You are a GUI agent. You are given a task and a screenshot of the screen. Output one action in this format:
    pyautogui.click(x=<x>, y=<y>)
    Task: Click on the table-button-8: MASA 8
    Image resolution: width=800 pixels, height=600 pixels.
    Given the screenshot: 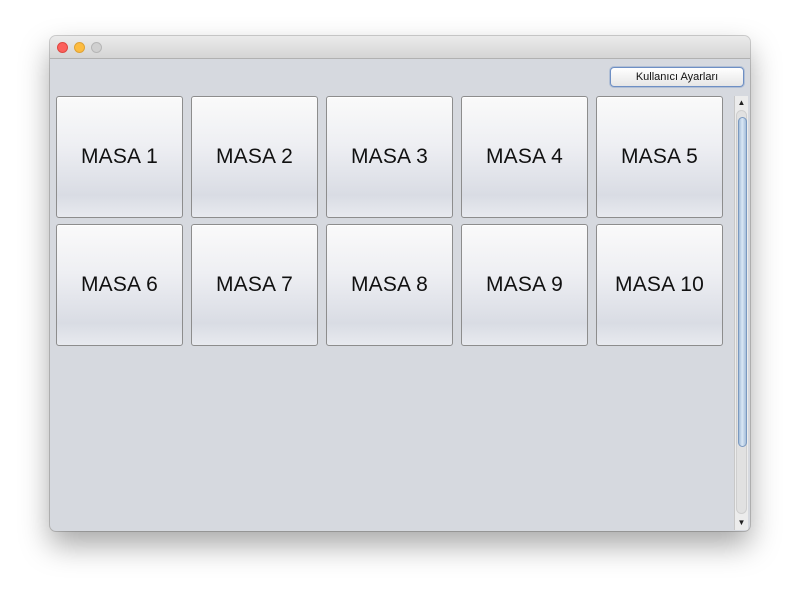 What is the action you would take?
    pyautogui.click(x=389, y=285)
    